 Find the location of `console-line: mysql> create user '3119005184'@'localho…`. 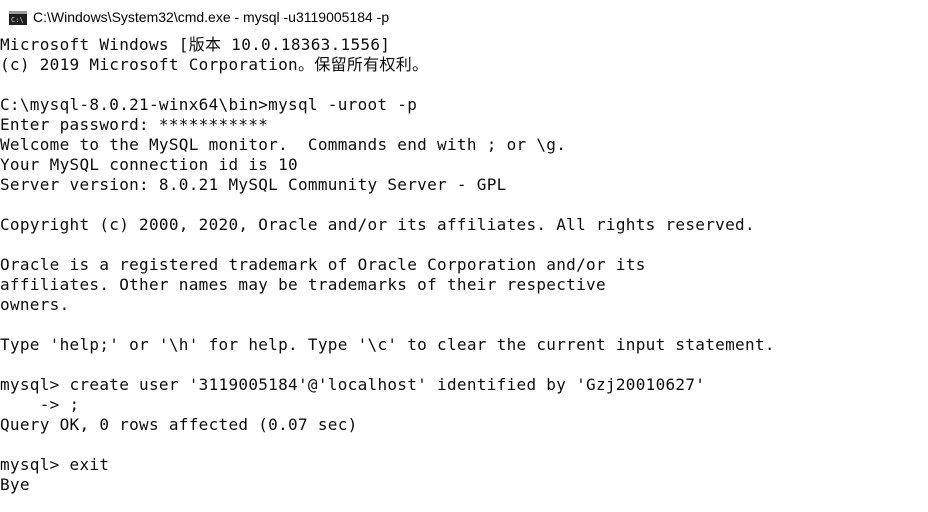

console-line: mysql> create user '3119005184'@'localho… is located at coordinates (353, 384).